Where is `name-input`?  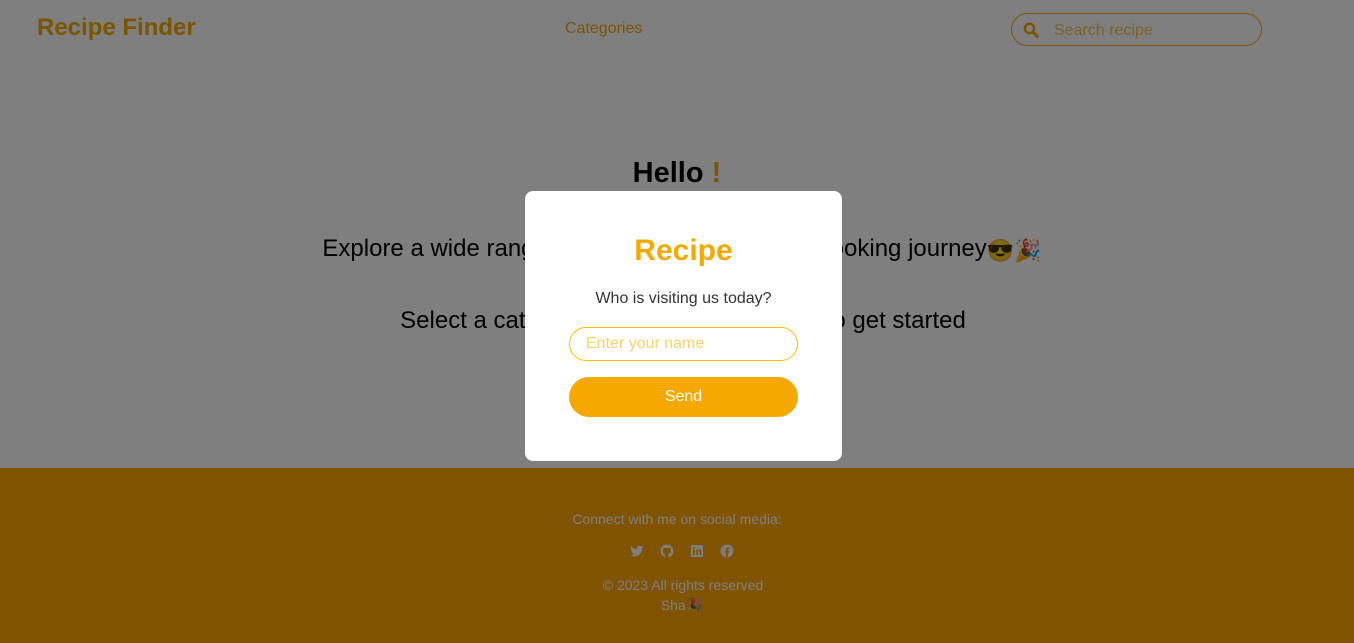 name-input is located at coordinates (683, 344).